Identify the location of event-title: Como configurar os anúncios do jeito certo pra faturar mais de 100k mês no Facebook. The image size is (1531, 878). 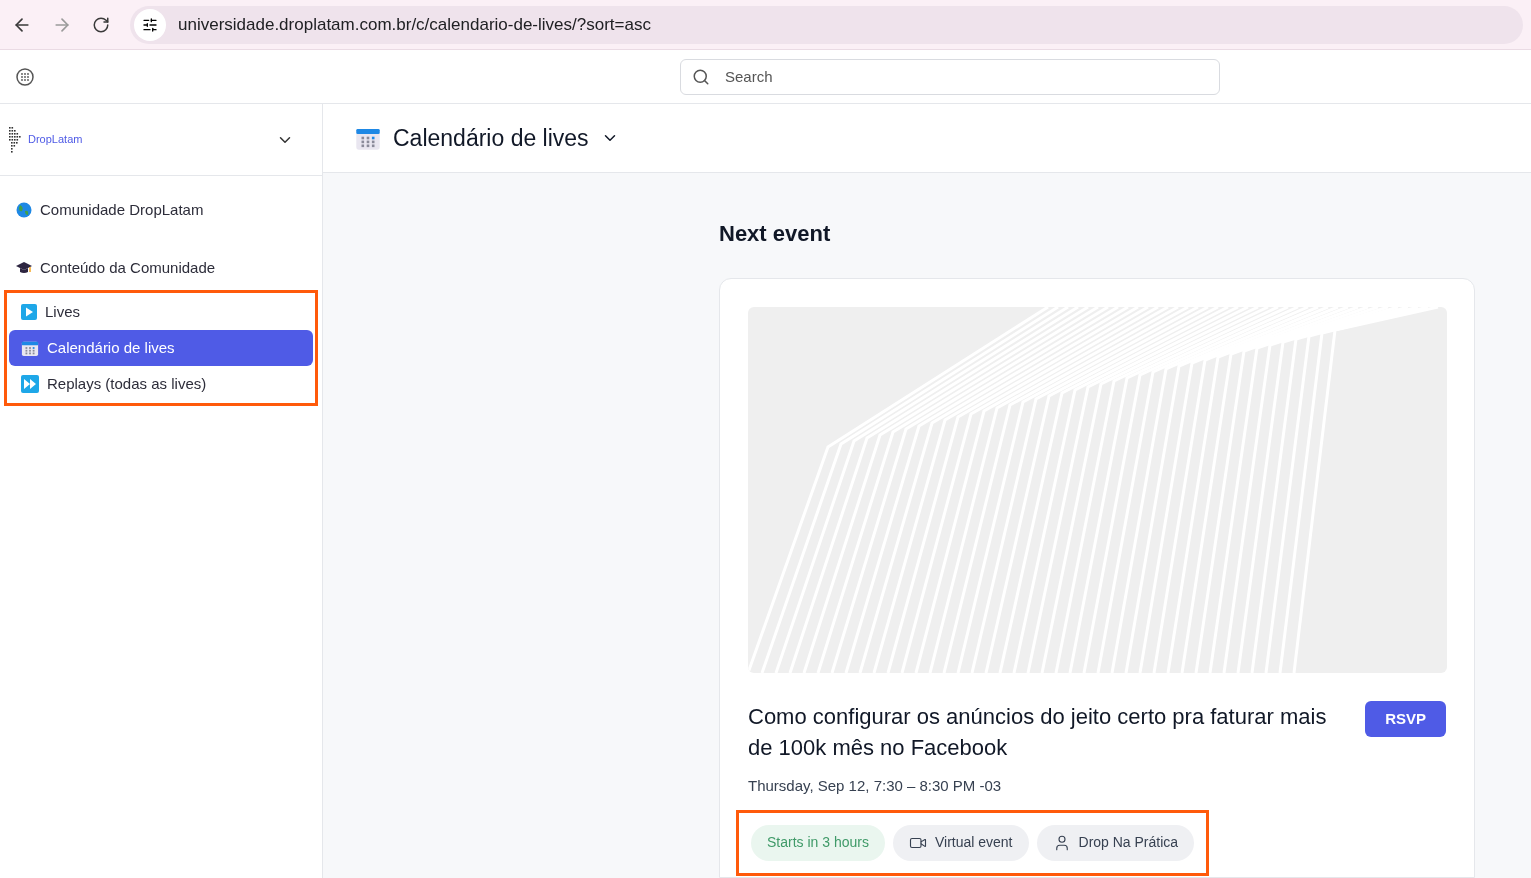
(1038, 732).